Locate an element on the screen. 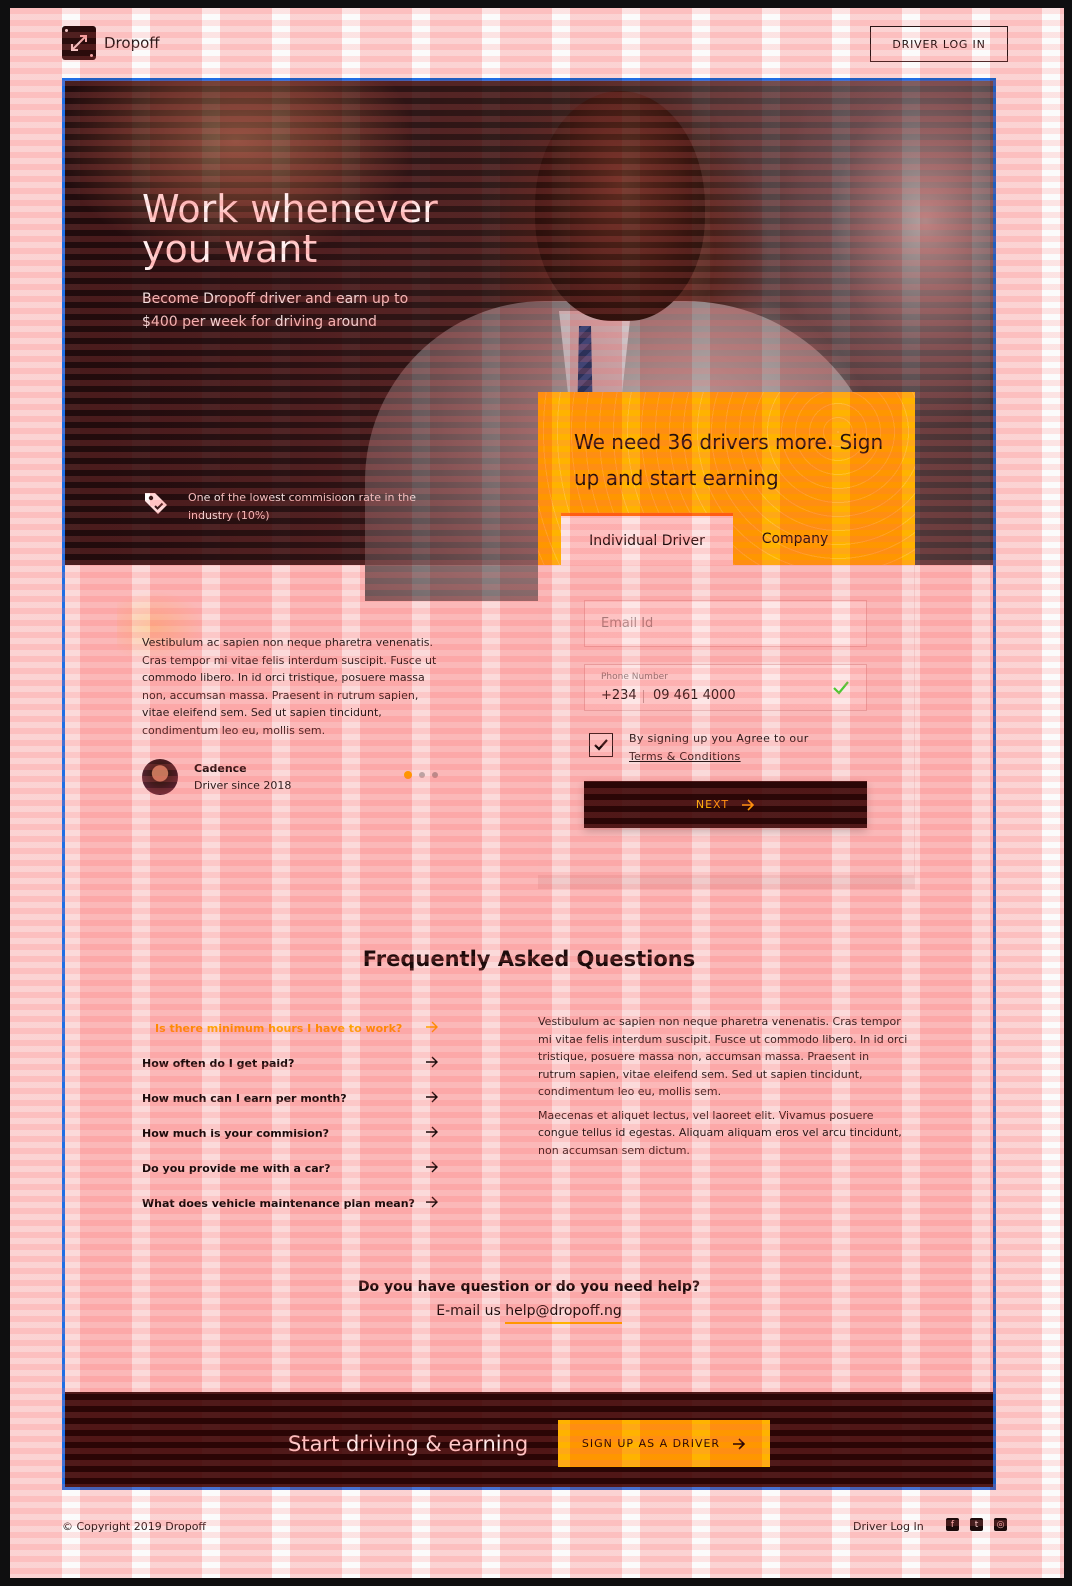 The width and height of the screenshot is (1072, 1586). faq-question: How much can I earn per month? is located at coordinates (244, 1098).